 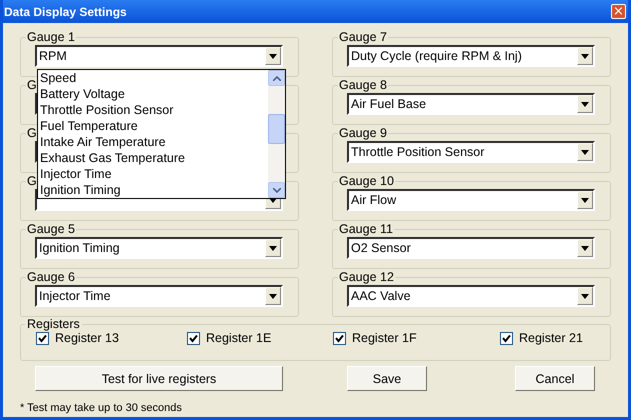 What do you see at coordinates (159, 378) in the screenshot?
I see `dialog-button: Test for live registers` at bounding box center [159, 378].